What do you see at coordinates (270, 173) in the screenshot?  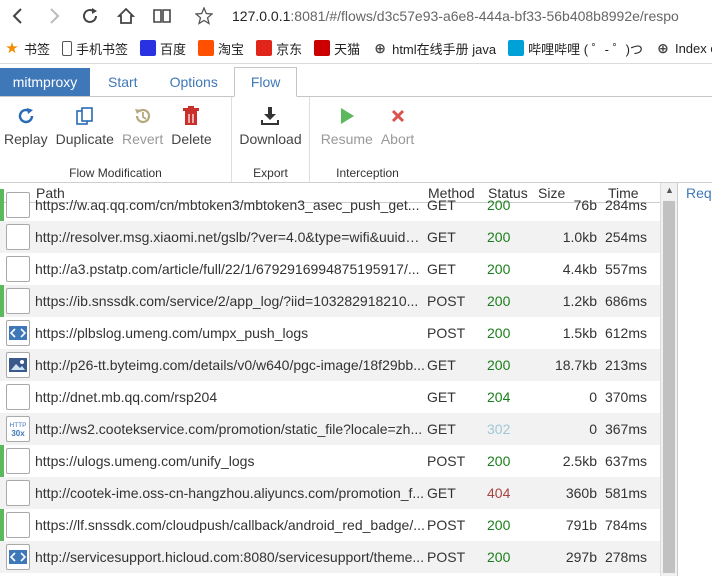 I see `group-title-export: Export` at bounding box center [270, 173].